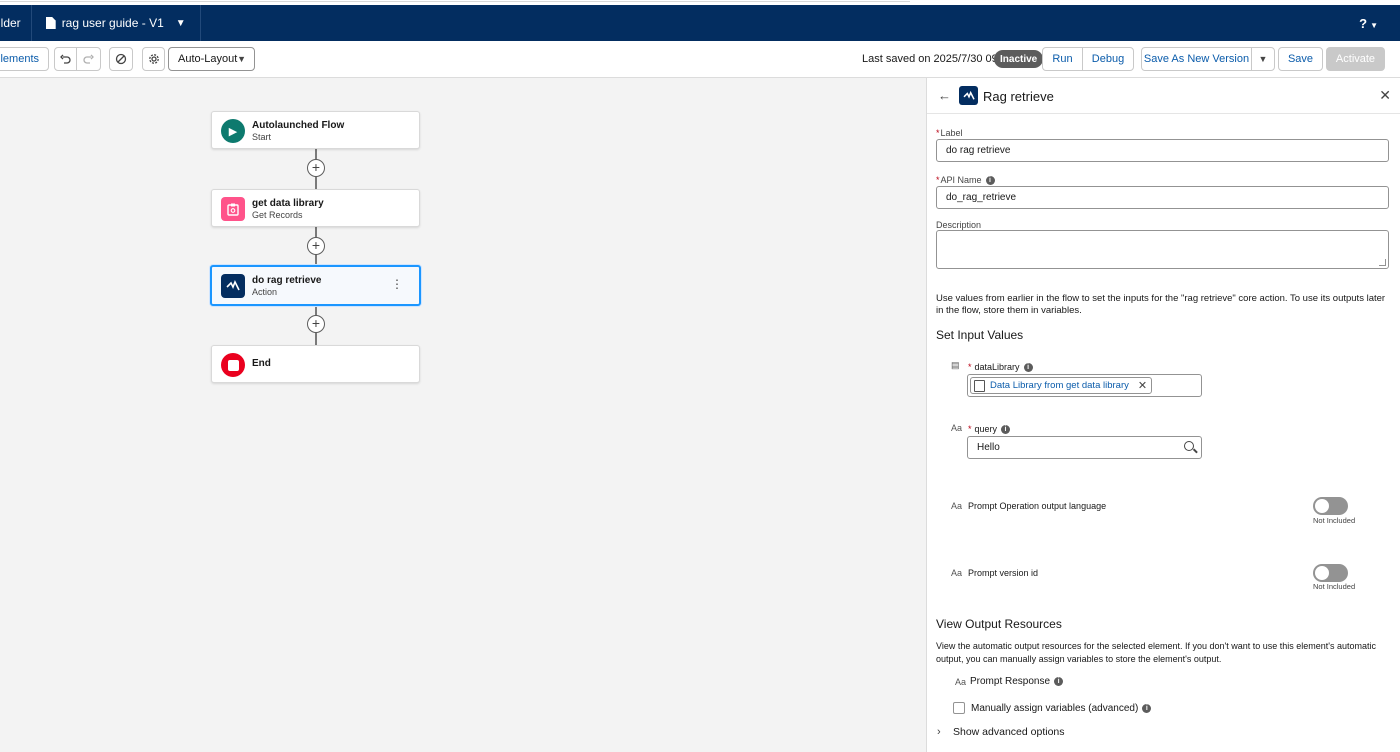  Describe the element at coordinates (955, 365) in the screenshot. I see `record-icon: ▤` at that location.